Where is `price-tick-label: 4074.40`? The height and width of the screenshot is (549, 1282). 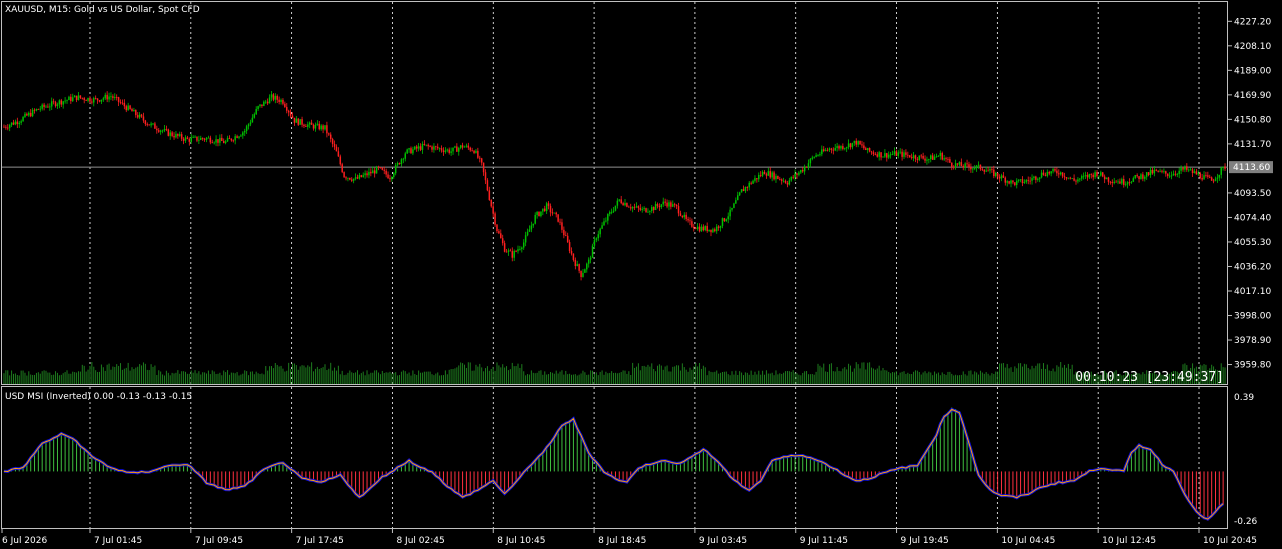
price-tick-label: 4074.40 is located at coordinates (1252, 218).